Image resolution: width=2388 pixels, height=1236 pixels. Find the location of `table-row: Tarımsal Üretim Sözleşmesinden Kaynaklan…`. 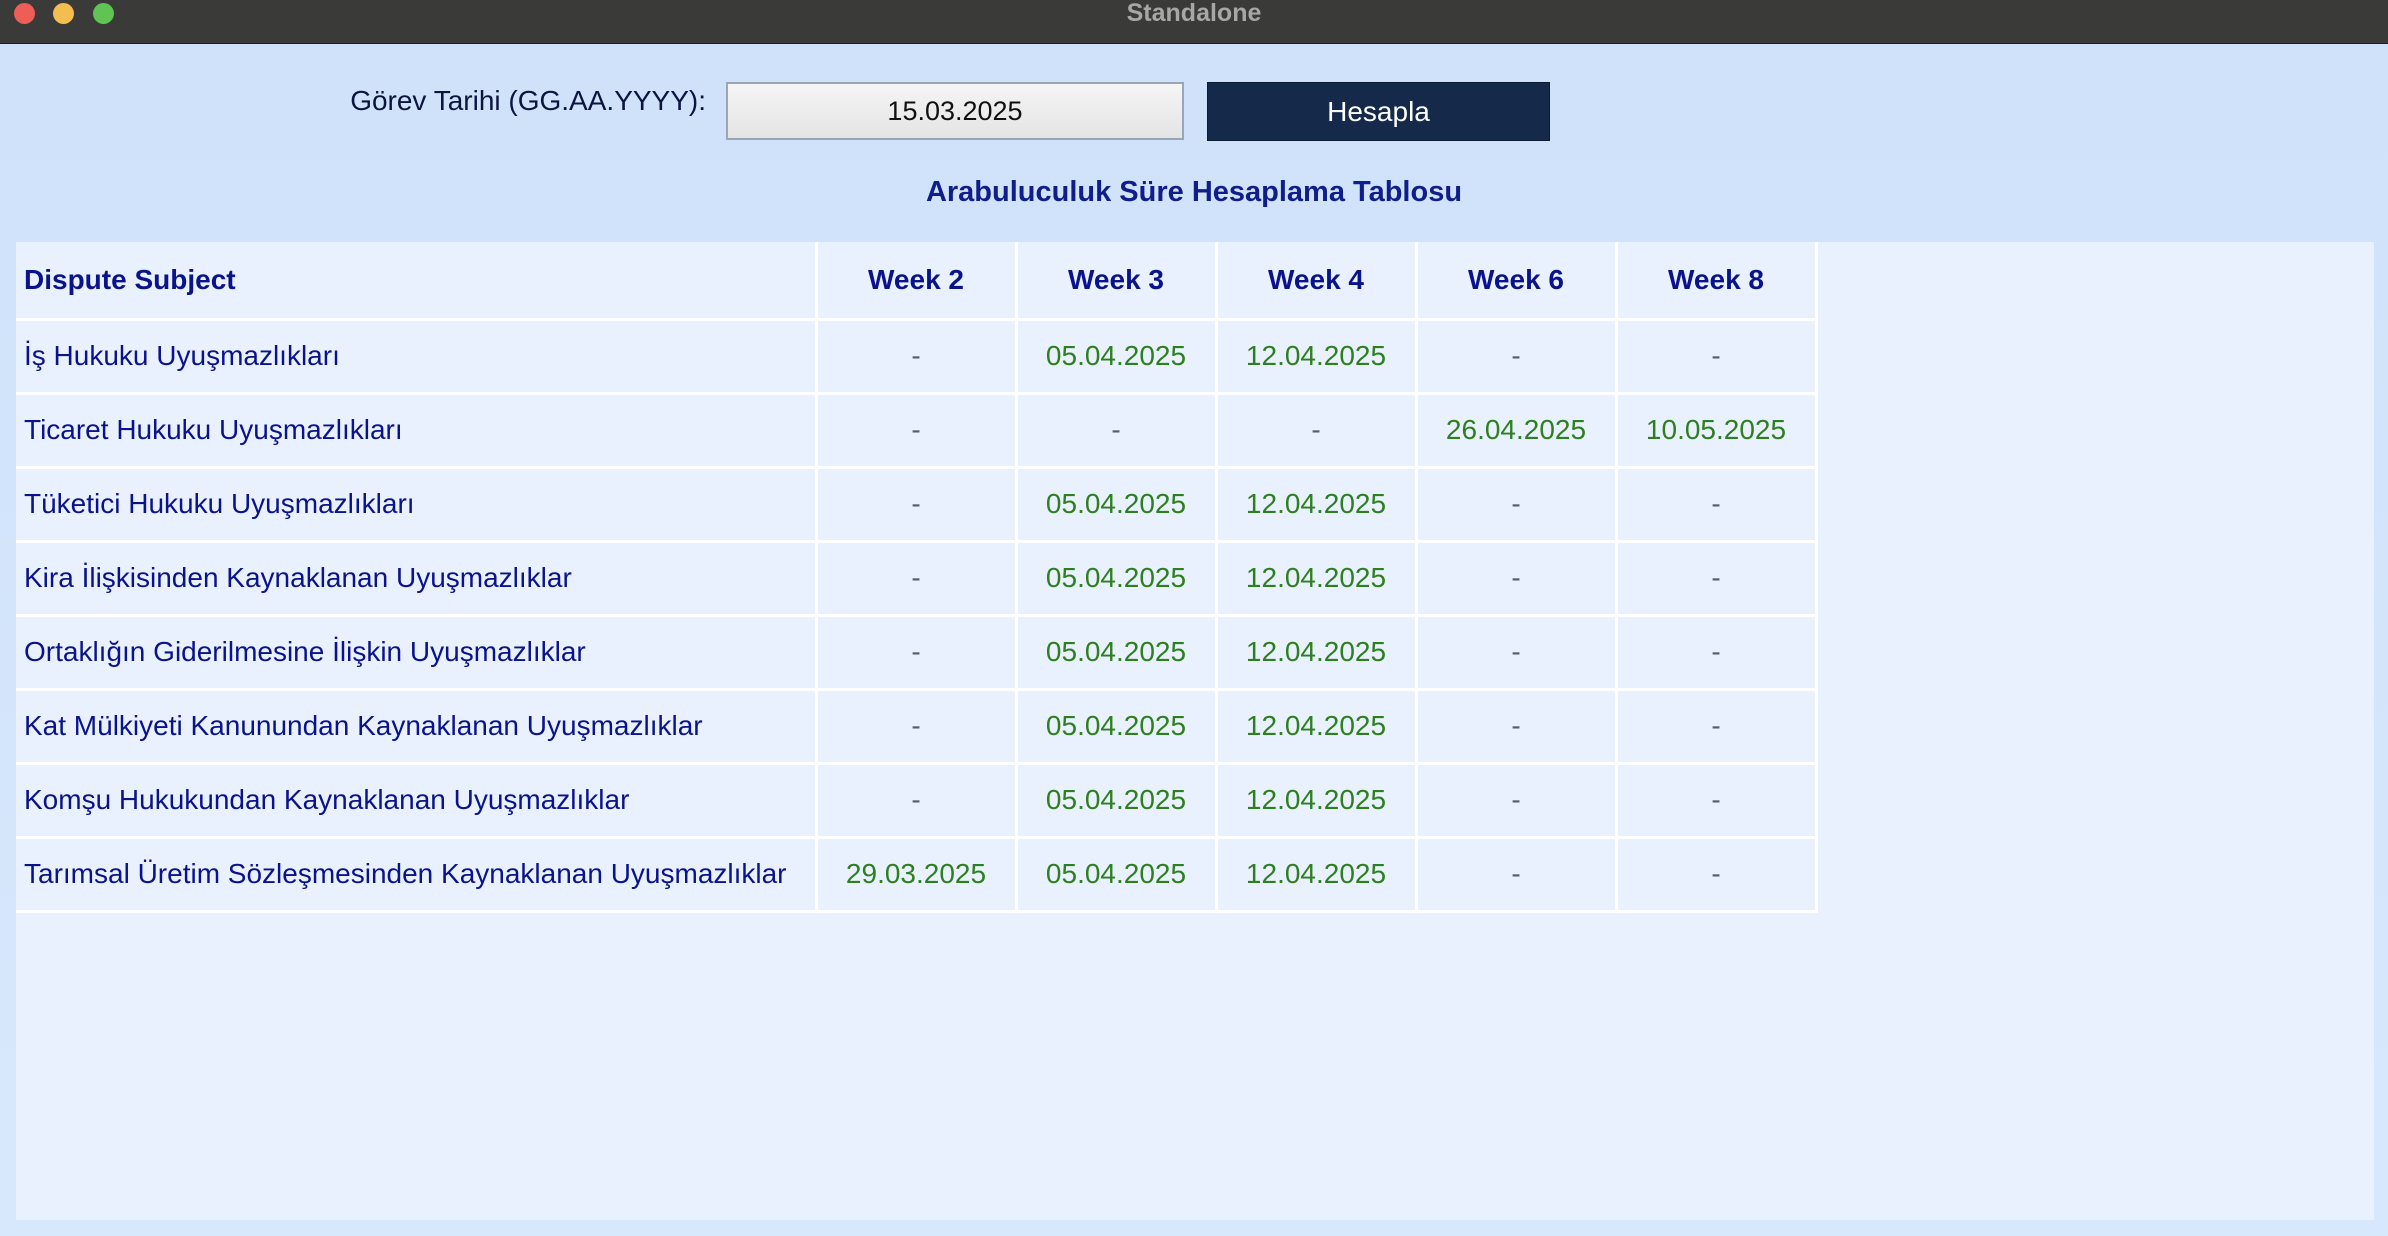

table-row: Tarımsal Üretim Sözleşmesinden Kaynaklan… is located at coordinates (917, 874).